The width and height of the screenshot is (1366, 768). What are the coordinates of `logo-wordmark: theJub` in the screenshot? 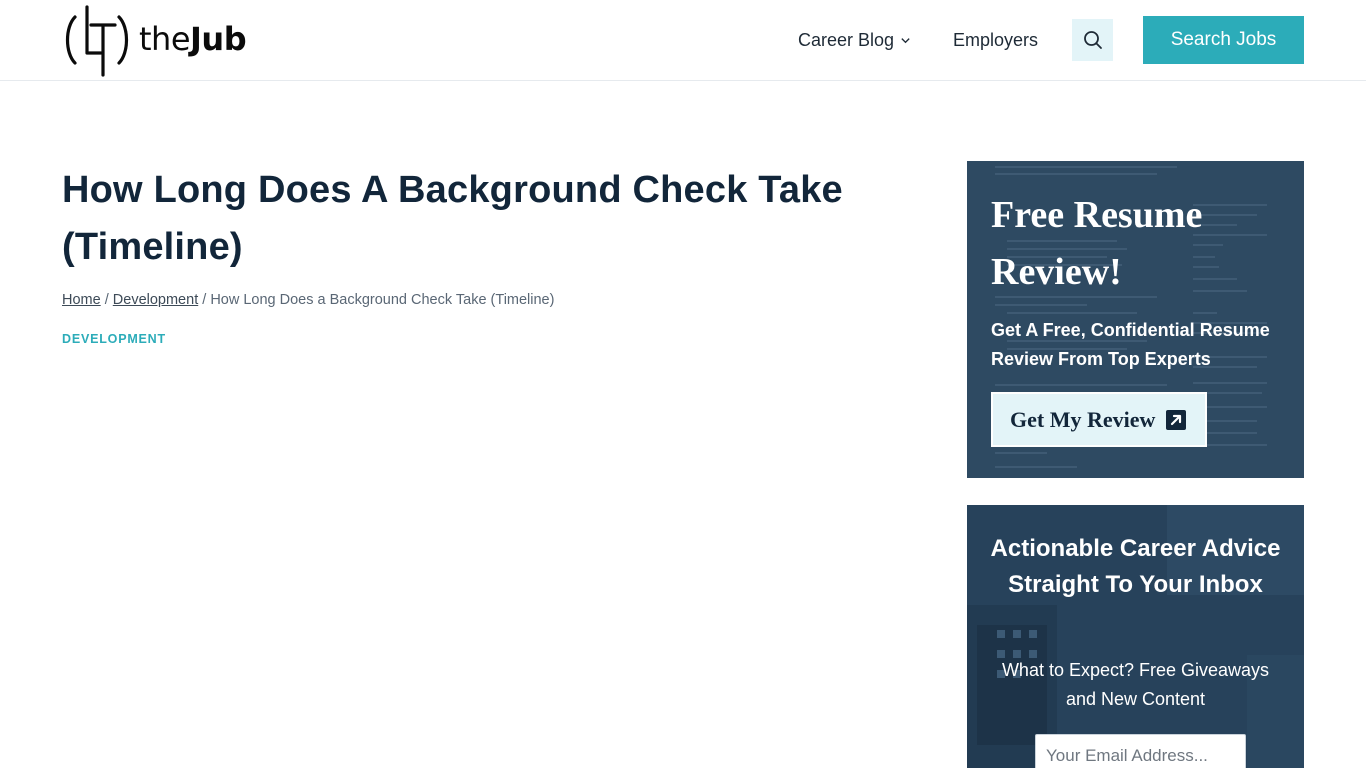 It's located at (193, 39).